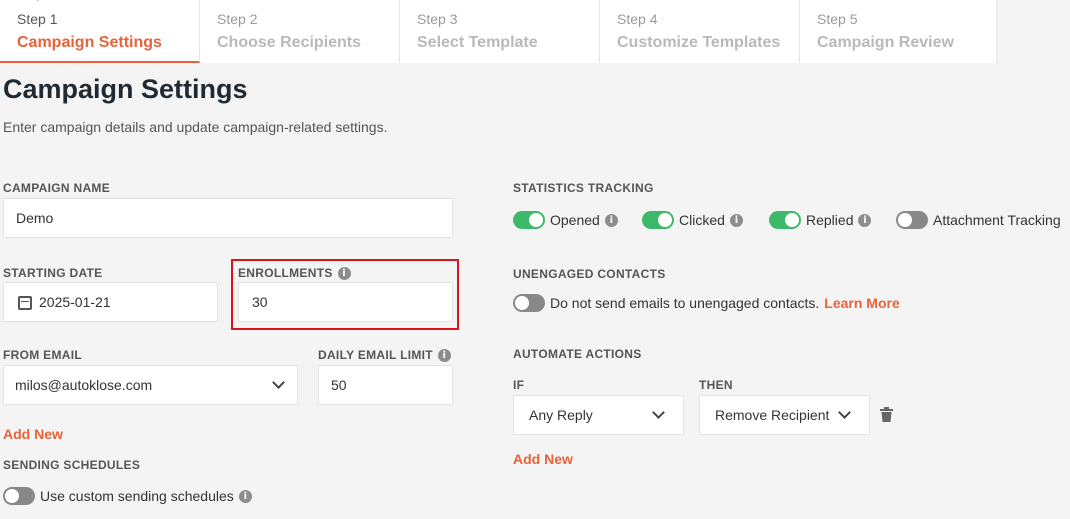 Image resolution: width=1070 pixels, height=519 pixels. I want to click on campaign-name-label: CAMPAIGN NAME, so click(57, 188).